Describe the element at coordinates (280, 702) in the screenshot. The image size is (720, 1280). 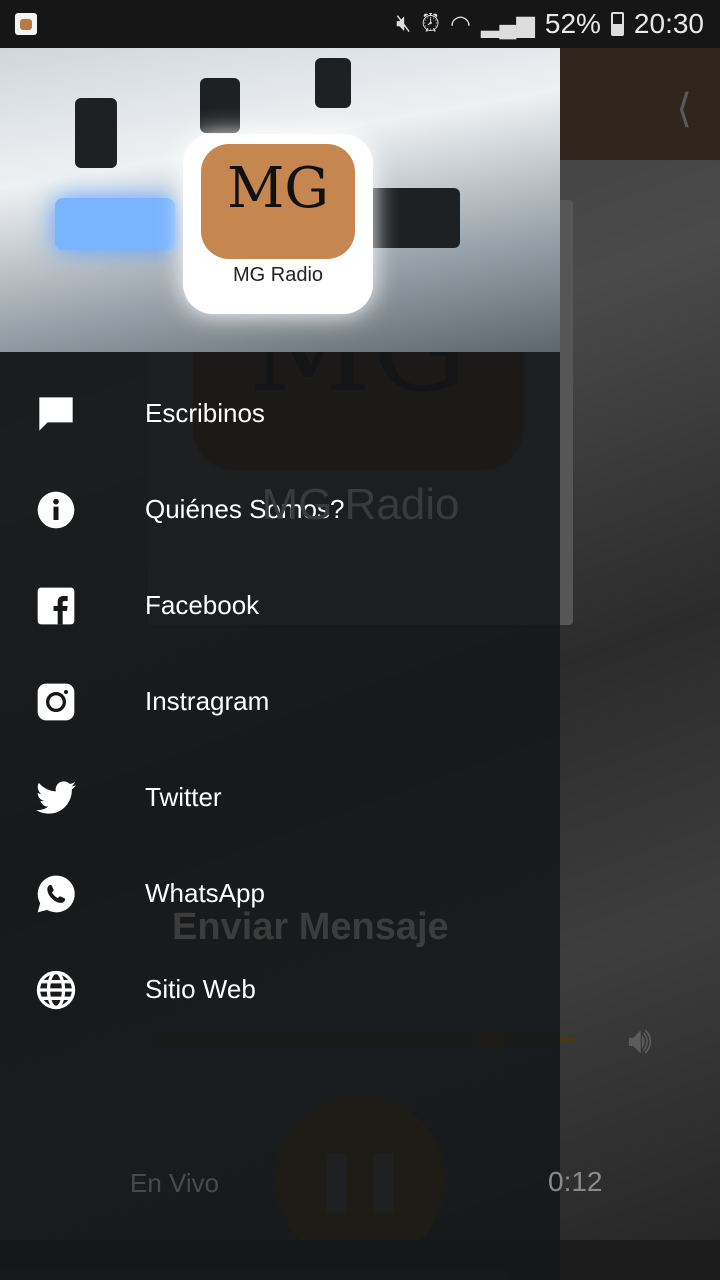
I see `menu-item-instagram: Instragram` at that location.